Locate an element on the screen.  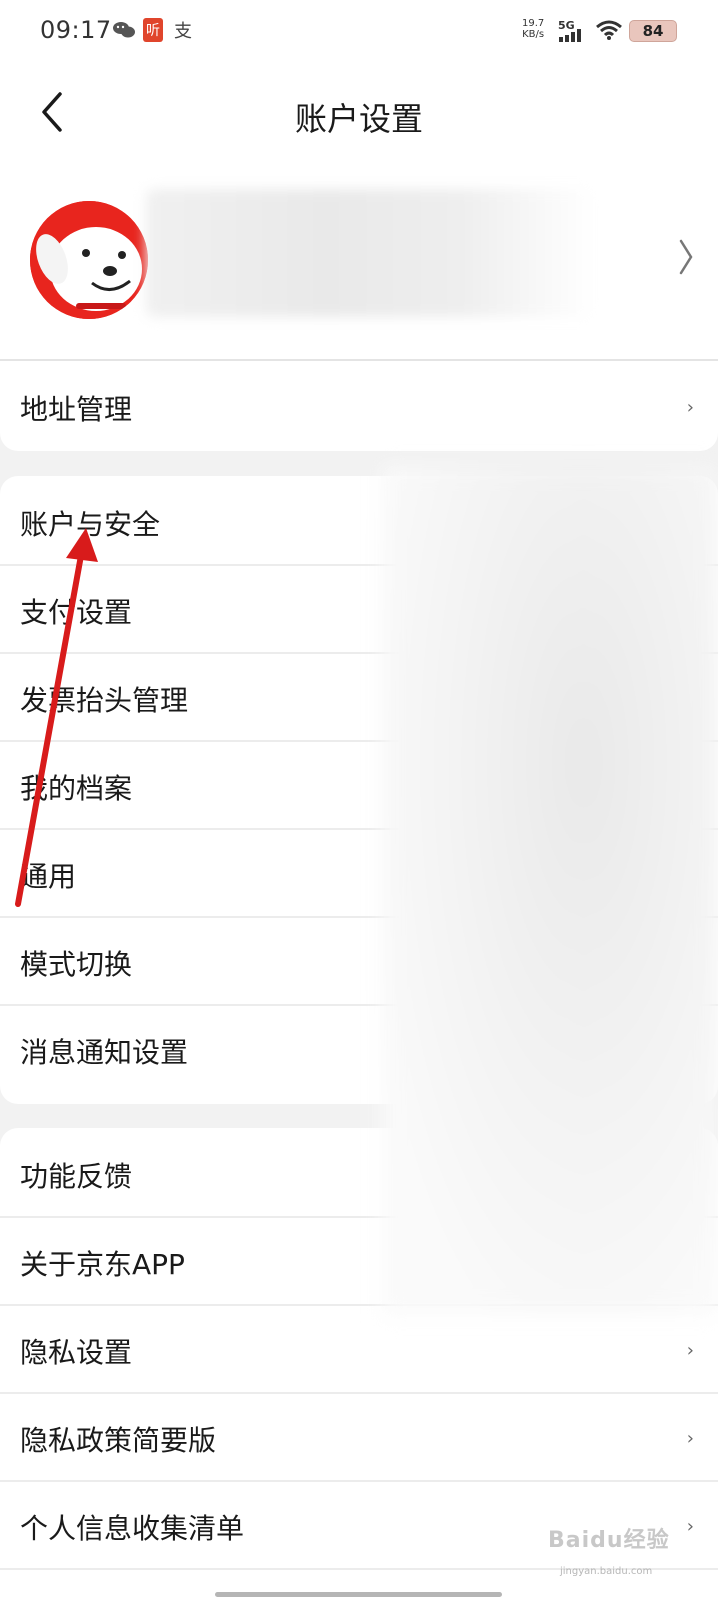
chevron-right-icon is located at coordinates (686, 257).